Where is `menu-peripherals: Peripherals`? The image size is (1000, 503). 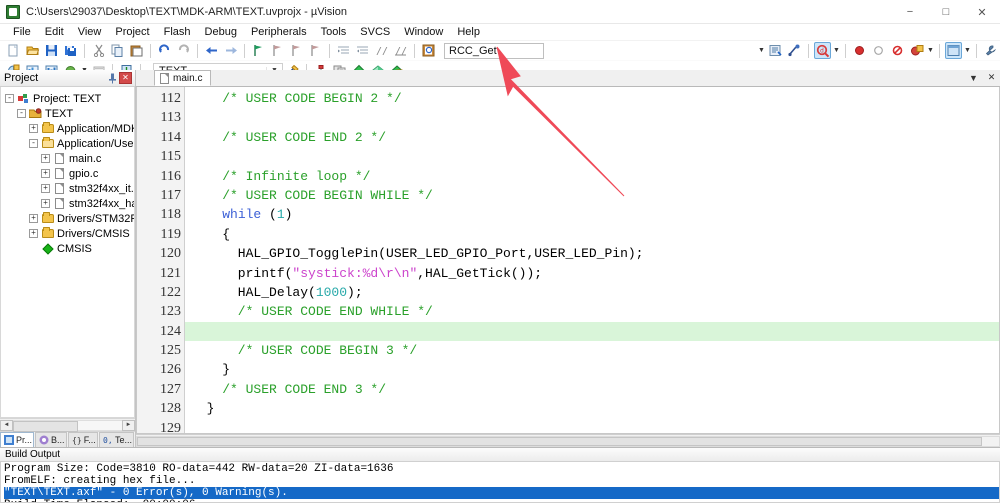
menu-peripherals: Peripherals is located at coordinates (279, 32).